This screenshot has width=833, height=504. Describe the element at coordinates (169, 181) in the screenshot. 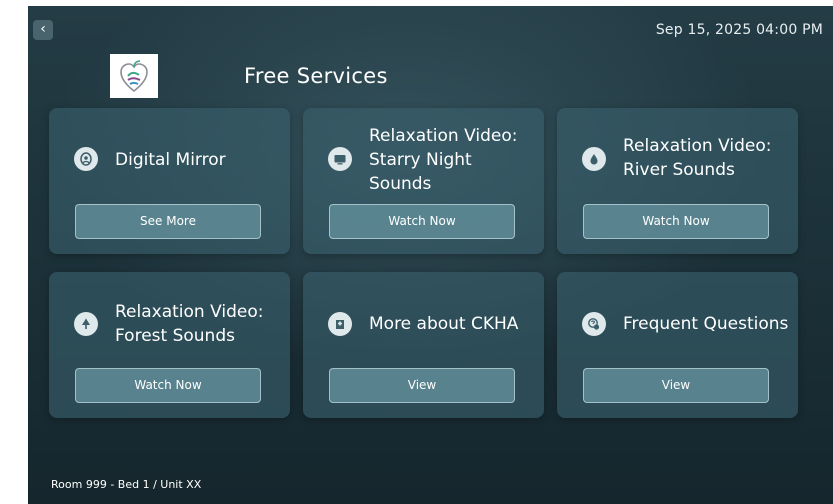

I see `card-digital-mirror: Digital Mirror See More` at that location.